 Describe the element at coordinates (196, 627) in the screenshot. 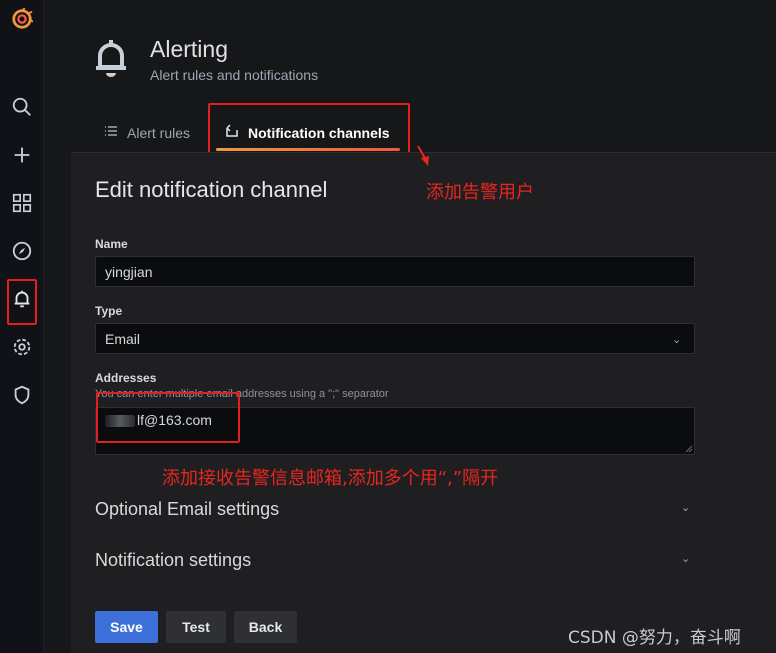

I see `test-button: Test` at that location.